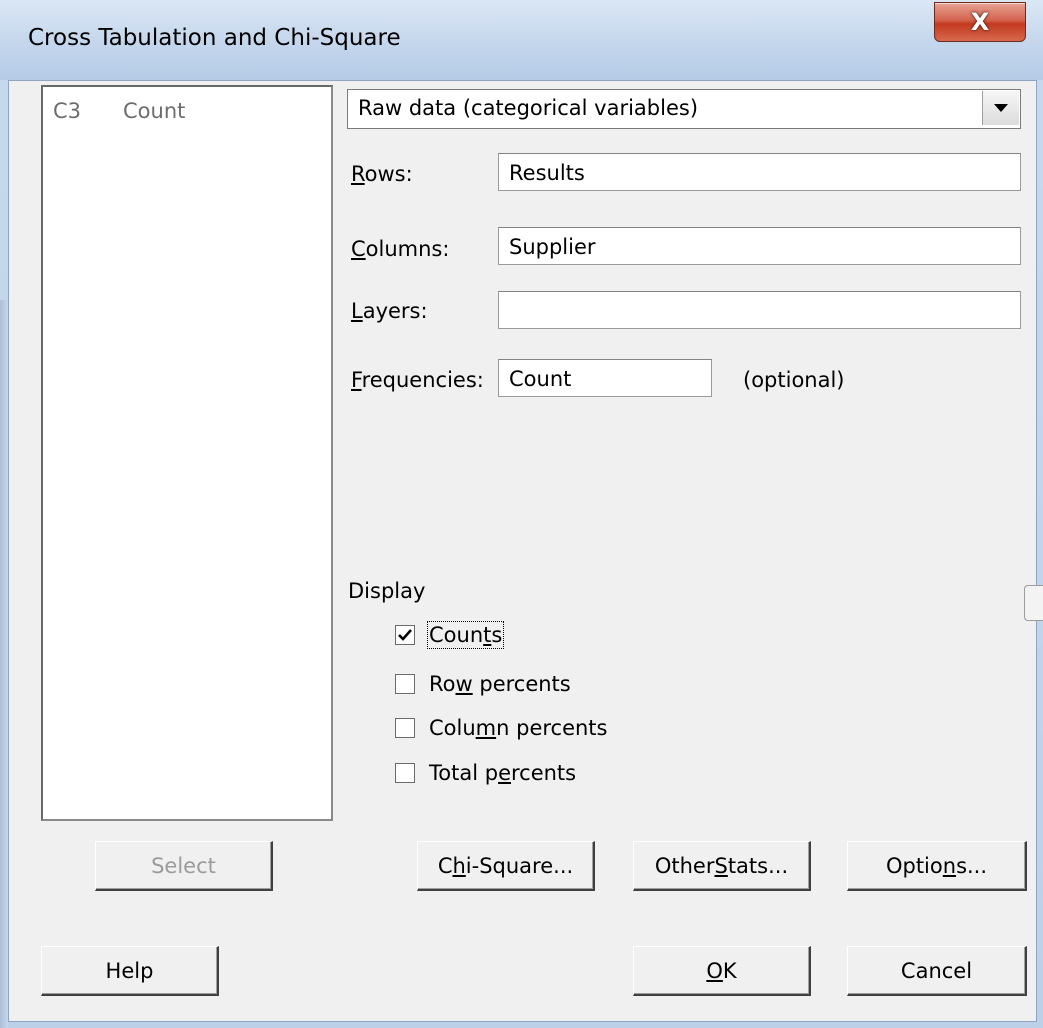  I want to click on counts-checkbox-row: Counts, so click(450, 635).